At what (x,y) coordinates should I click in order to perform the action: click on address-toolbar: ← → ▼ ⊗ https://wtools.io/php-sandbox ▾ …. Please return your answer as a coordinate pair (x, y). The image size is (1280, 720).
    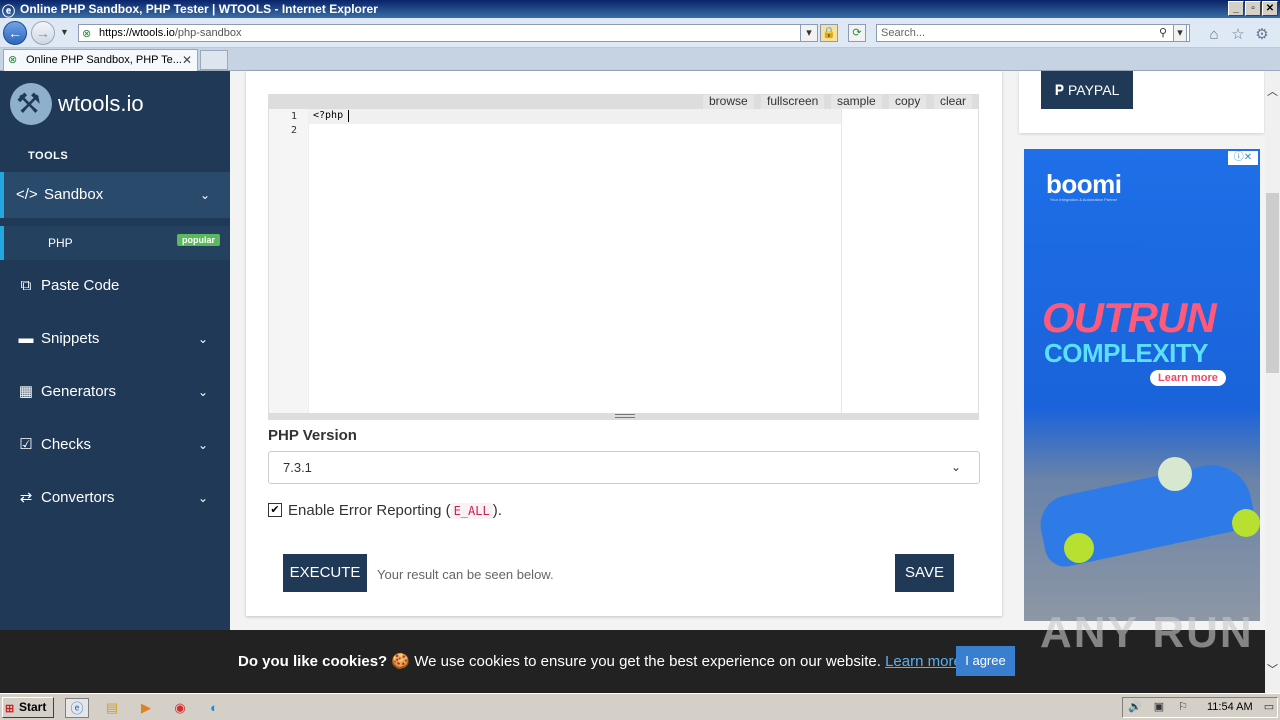
    Looking at the image, I should click on (640, 33).